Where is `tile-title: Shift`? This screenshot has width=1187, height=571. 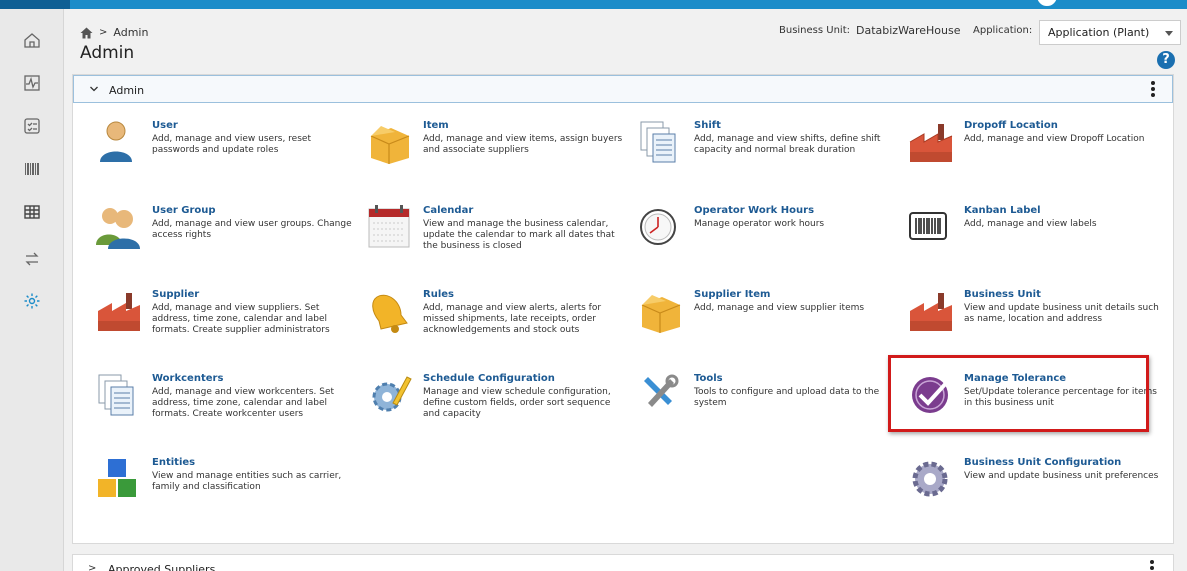
tile-title: Shift is located at coordinates (707, 125).